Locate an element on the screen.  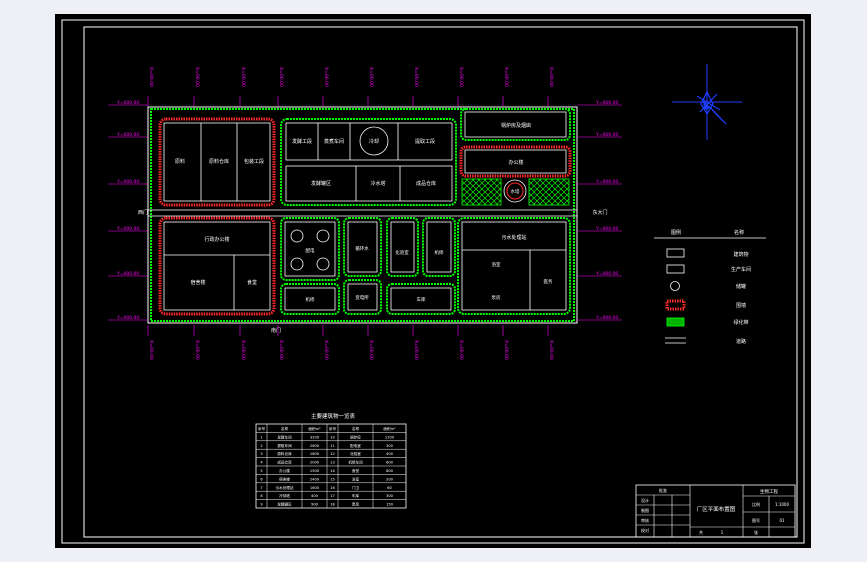
table-cell: 200 is located at coordinates (390, 479).